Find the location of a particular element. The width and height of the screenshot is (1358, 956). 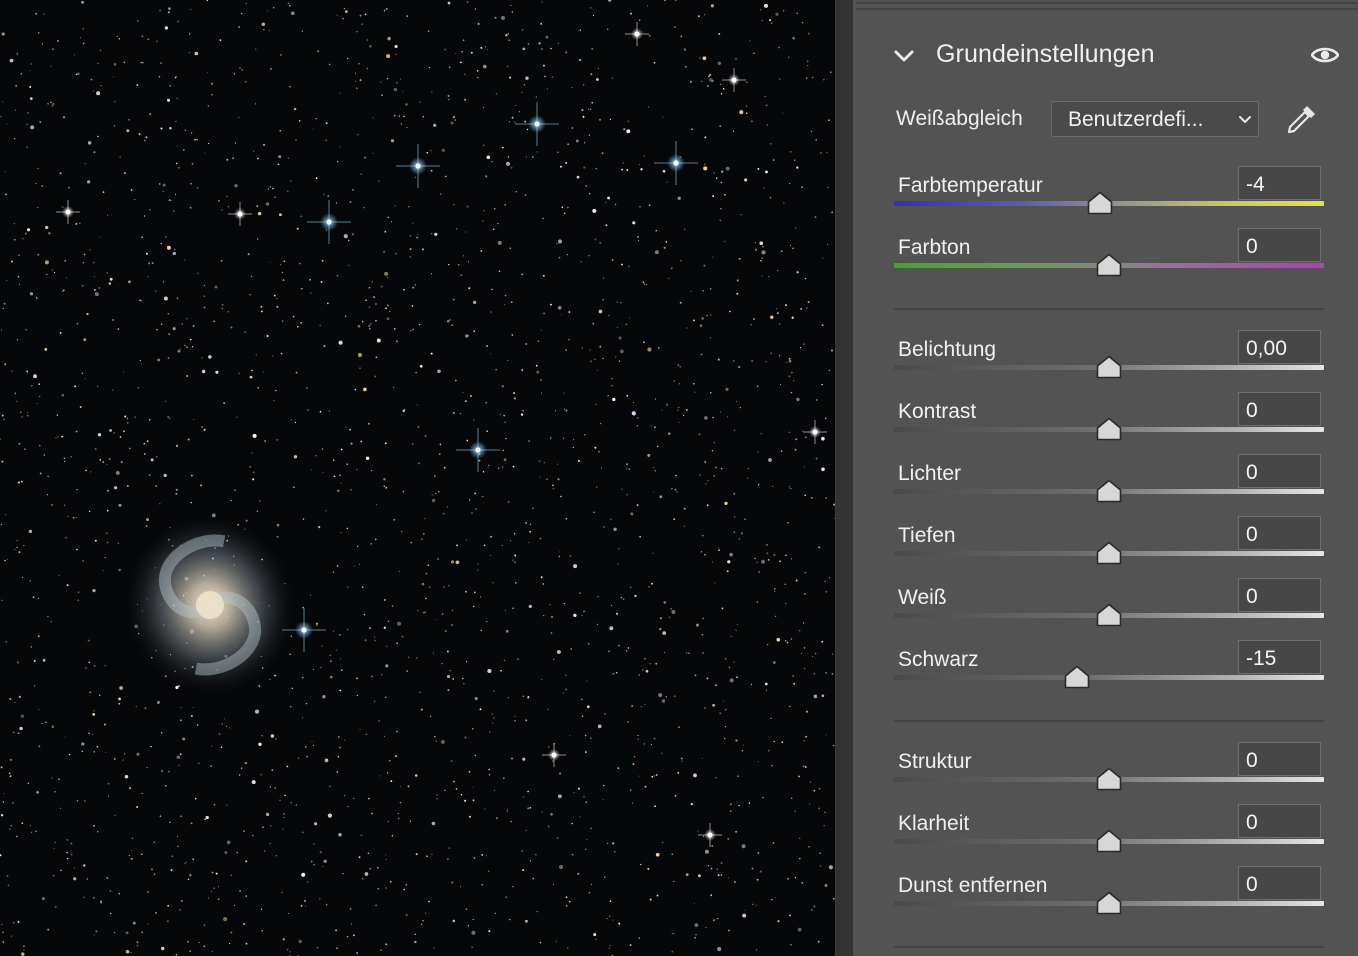

slider-row-farbtemperatur: Farbtemperatur -4 is located at coordinates (1105, 200).